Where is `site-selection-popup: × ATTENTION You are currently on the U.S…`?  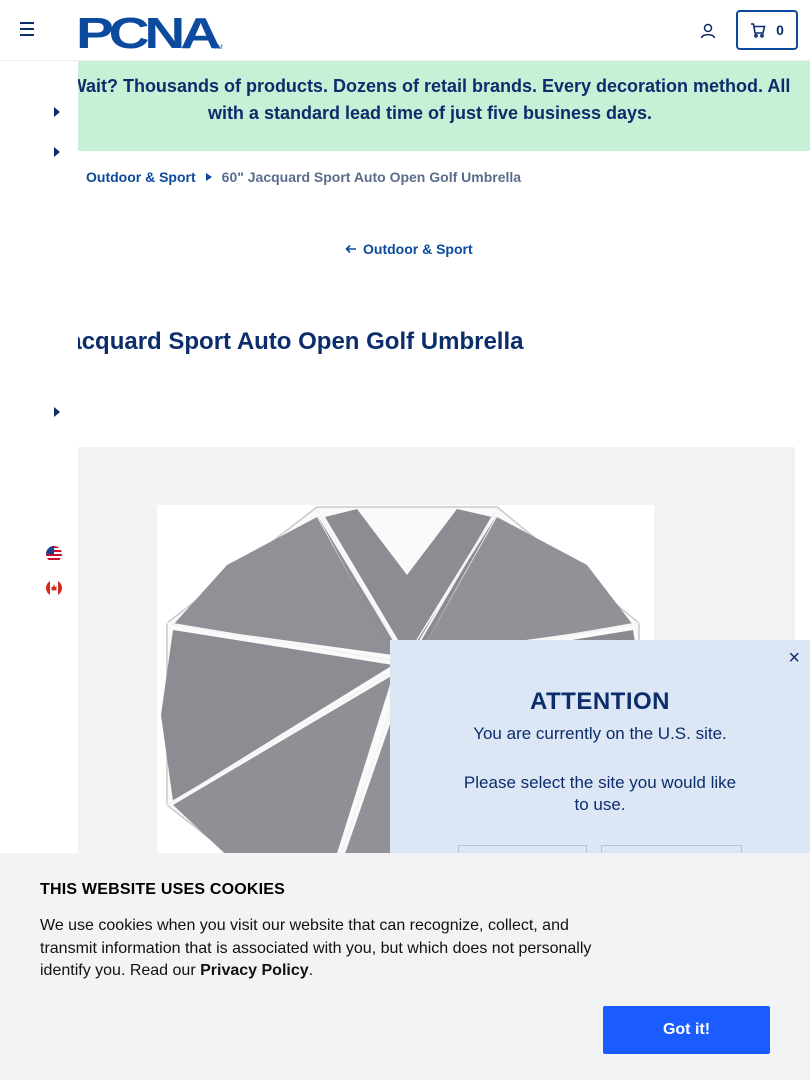 site-selection-popup: × ATTENTION You are currently on the U.S… is located at coordinates (600, 757).